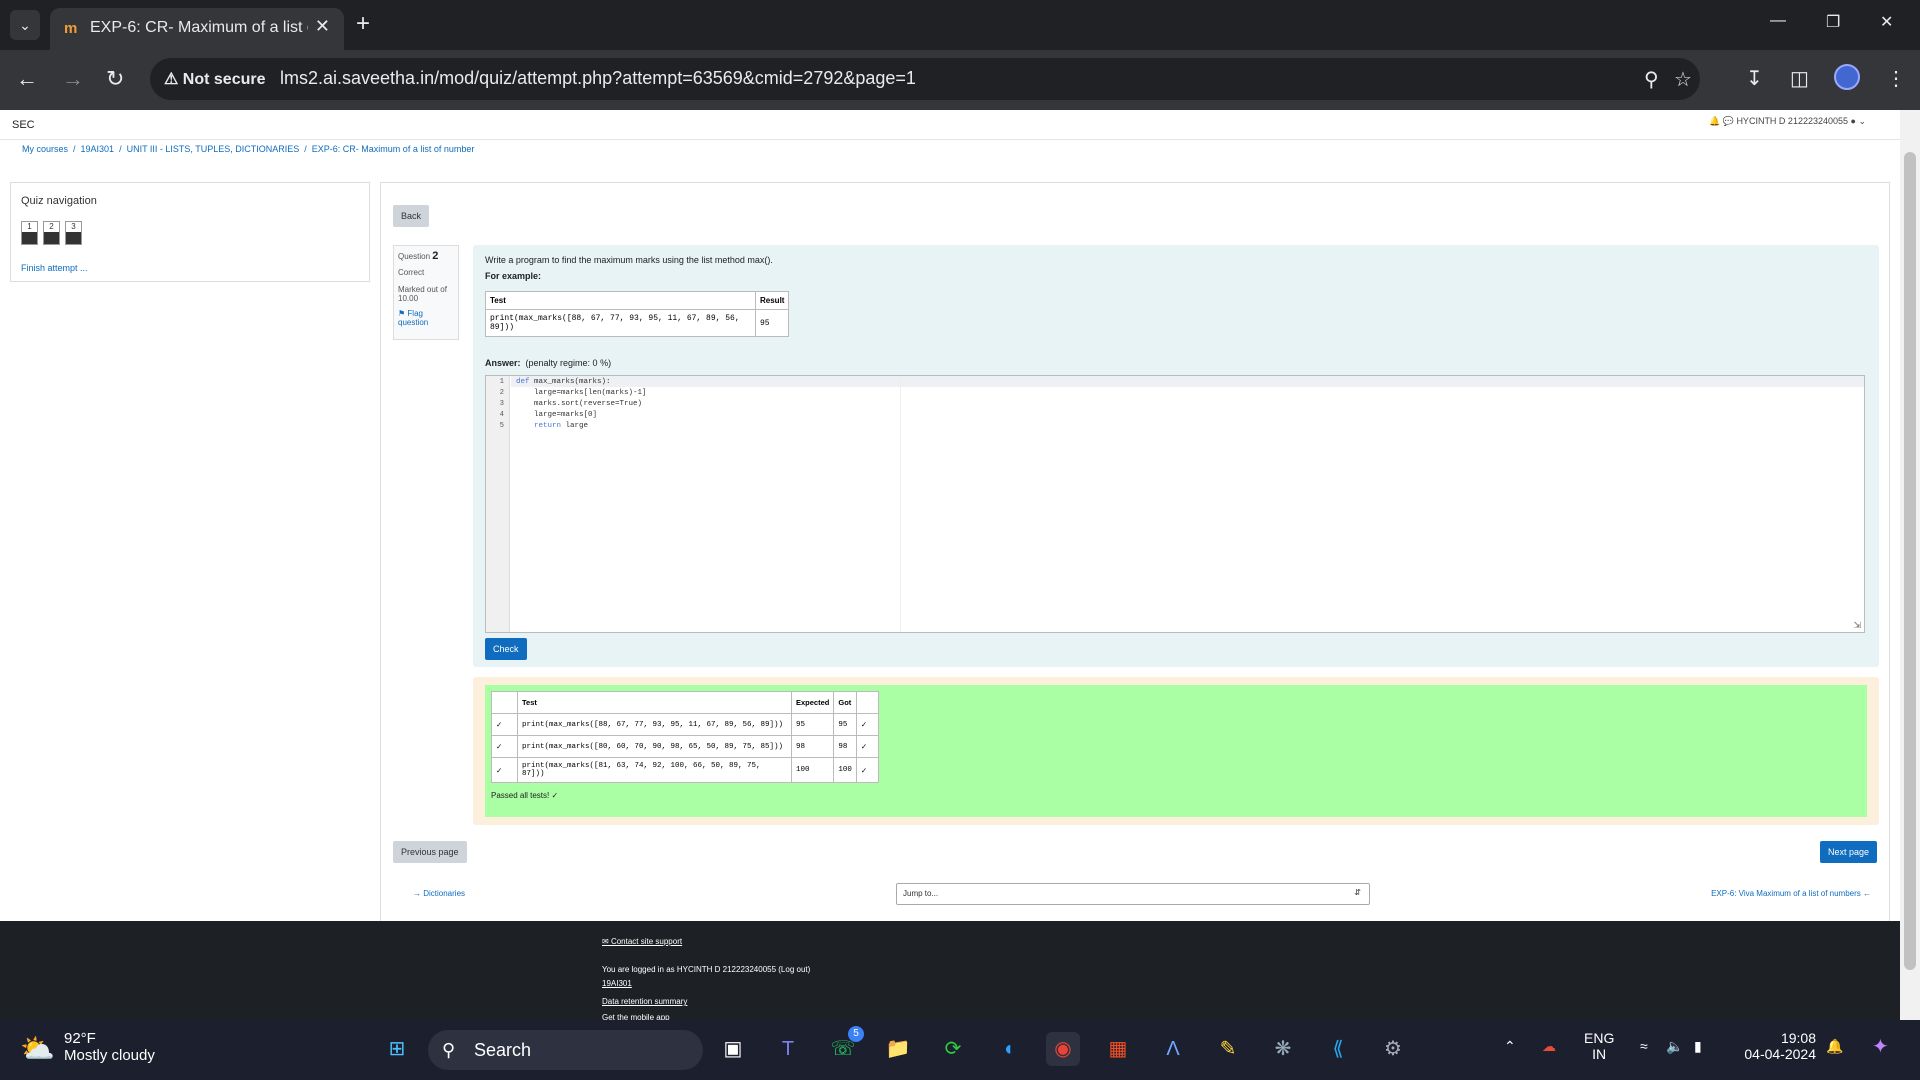 The height and width of the screenshot is (1080, 1920). Describe the element at coordinates (411, 216) in the screenshot. I see `back-button: Back` at that location.